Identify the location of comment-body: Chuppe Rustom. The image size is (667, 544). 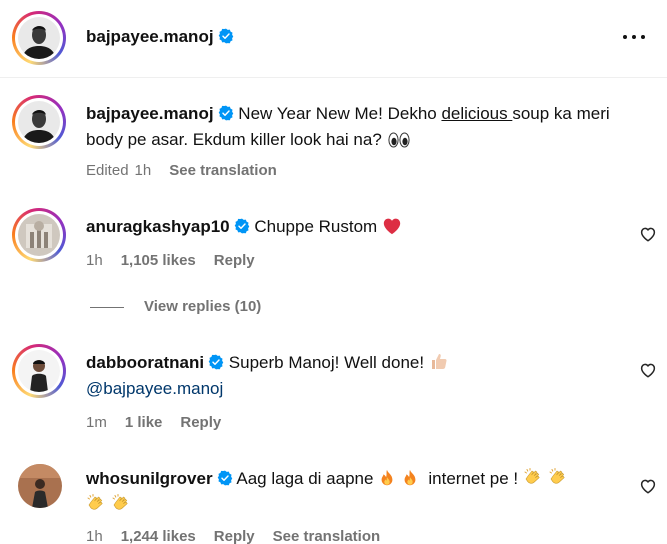
(316, 226).